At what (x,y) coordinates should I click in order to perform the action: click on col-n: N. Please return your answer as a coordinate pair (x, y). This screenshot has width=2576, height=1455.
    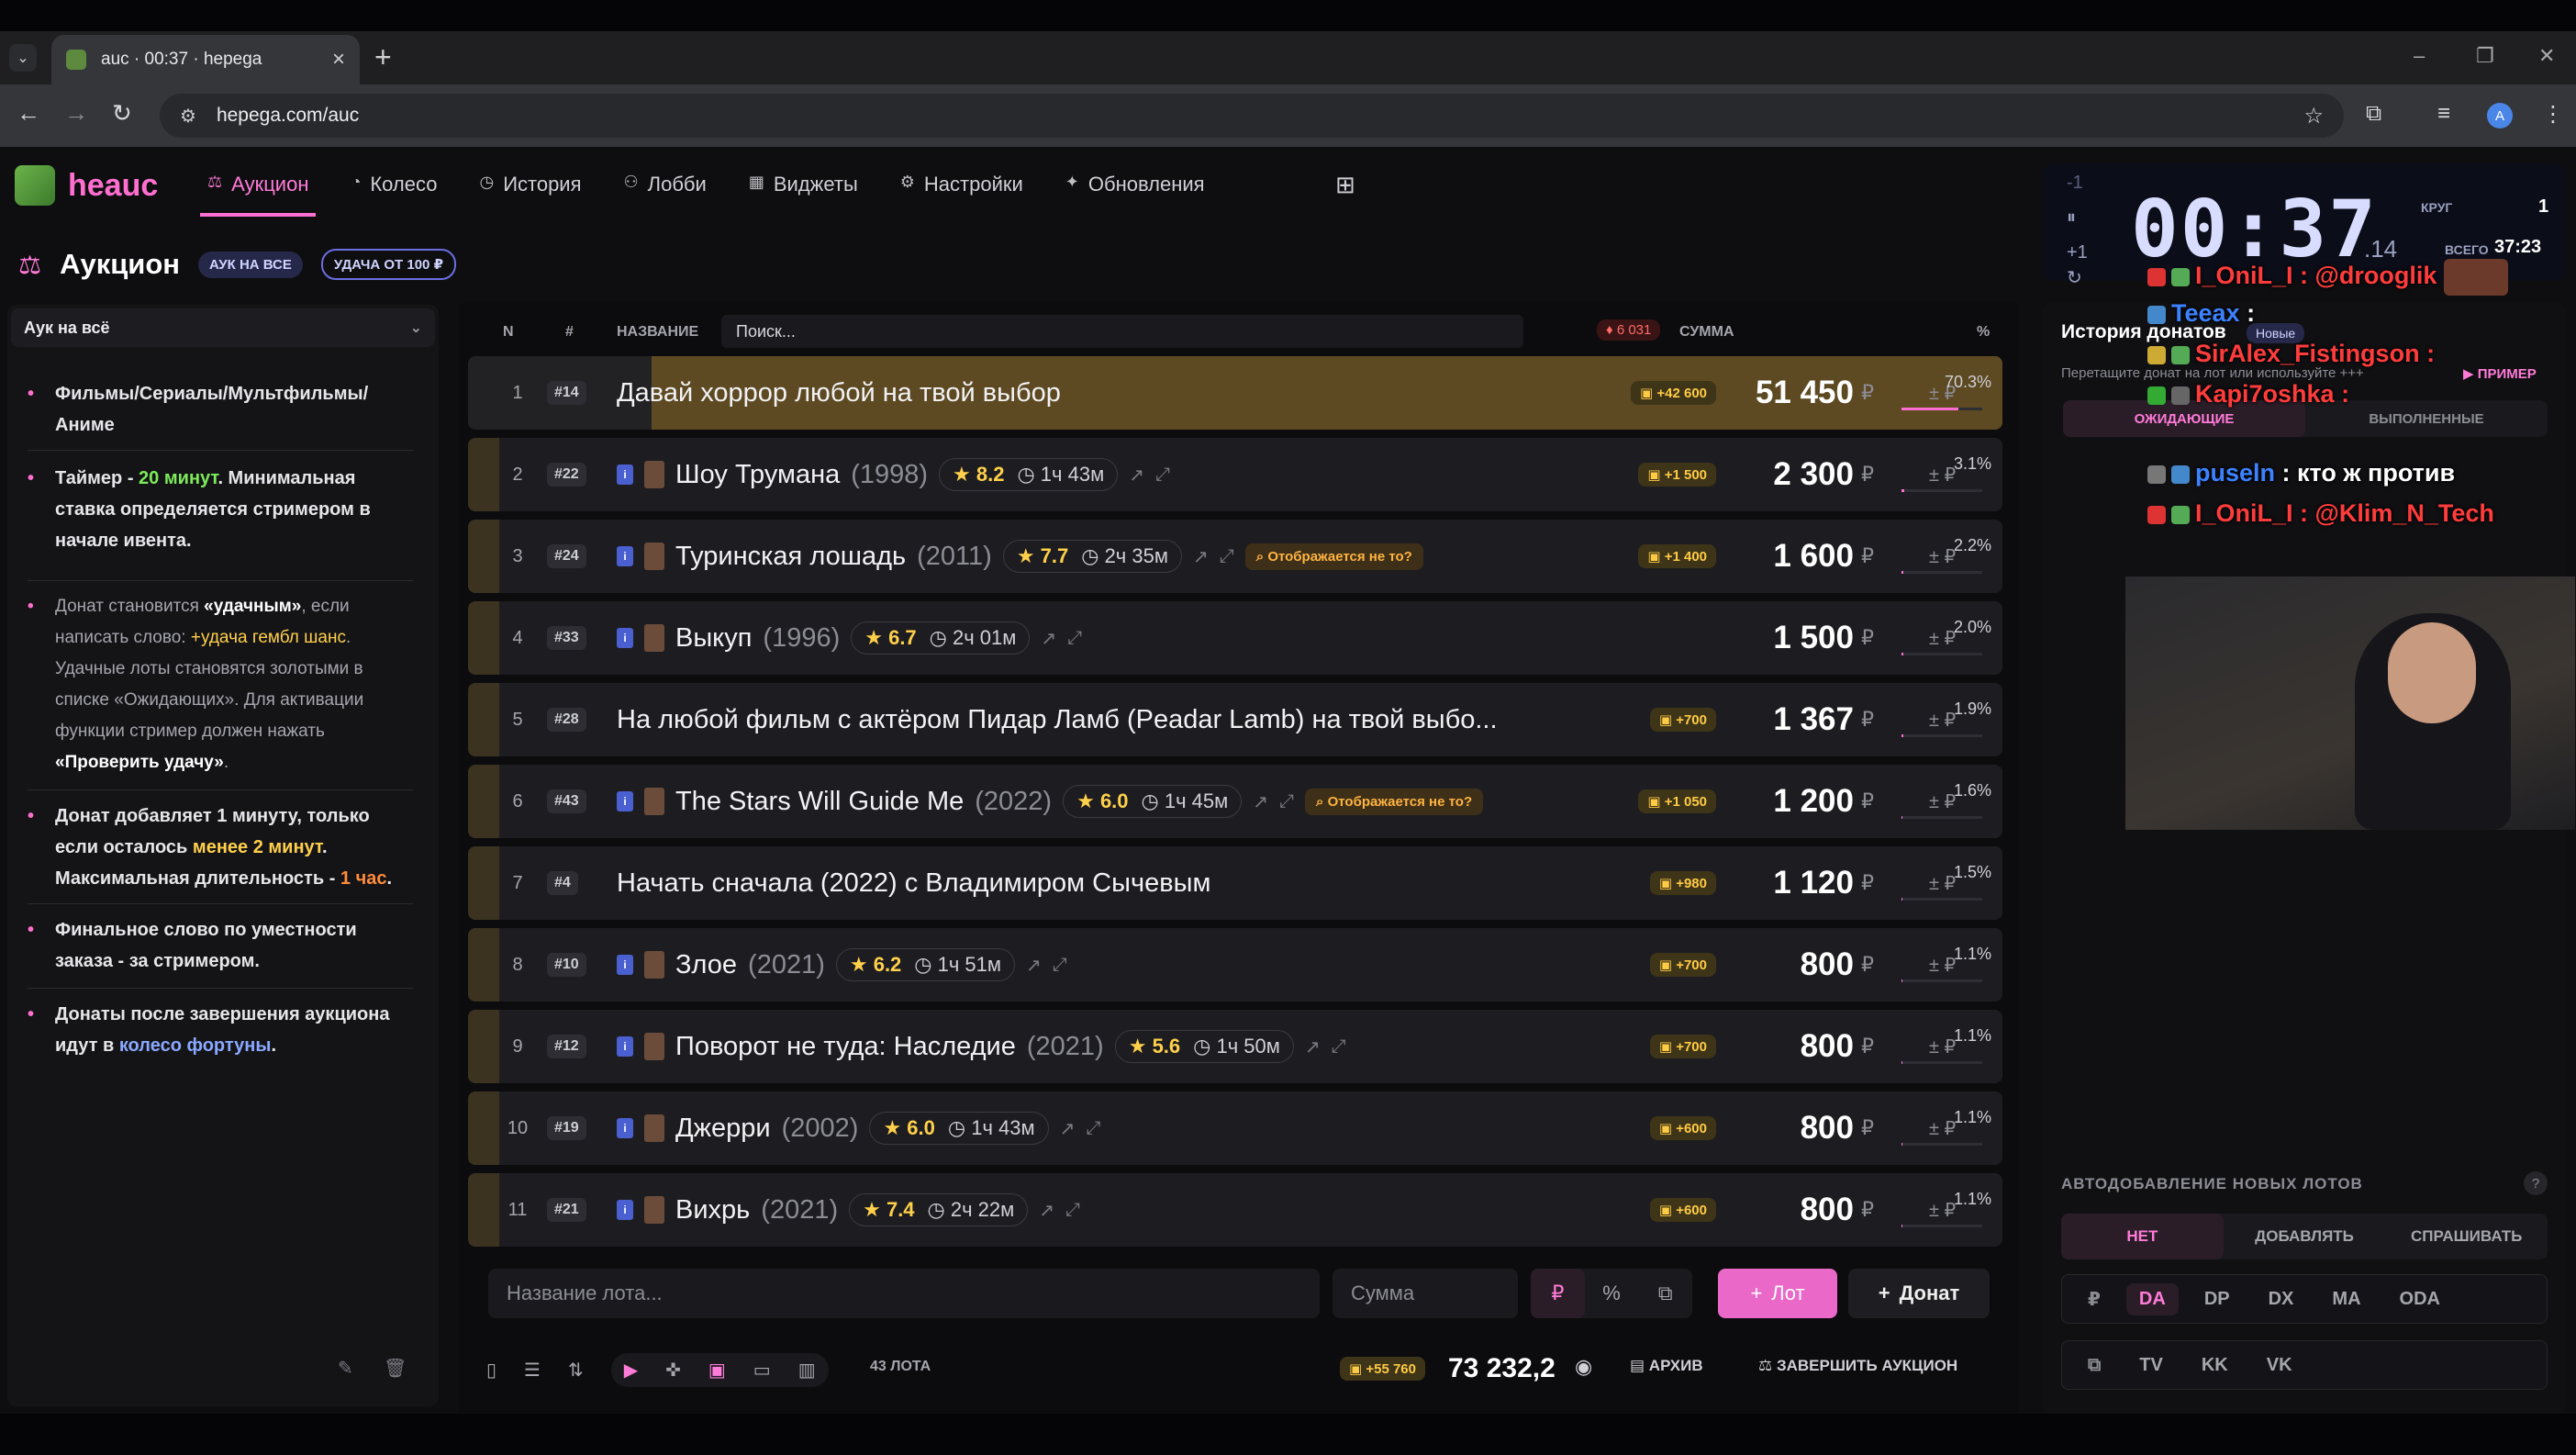
    Looking at the image, I should click on (509, 332).